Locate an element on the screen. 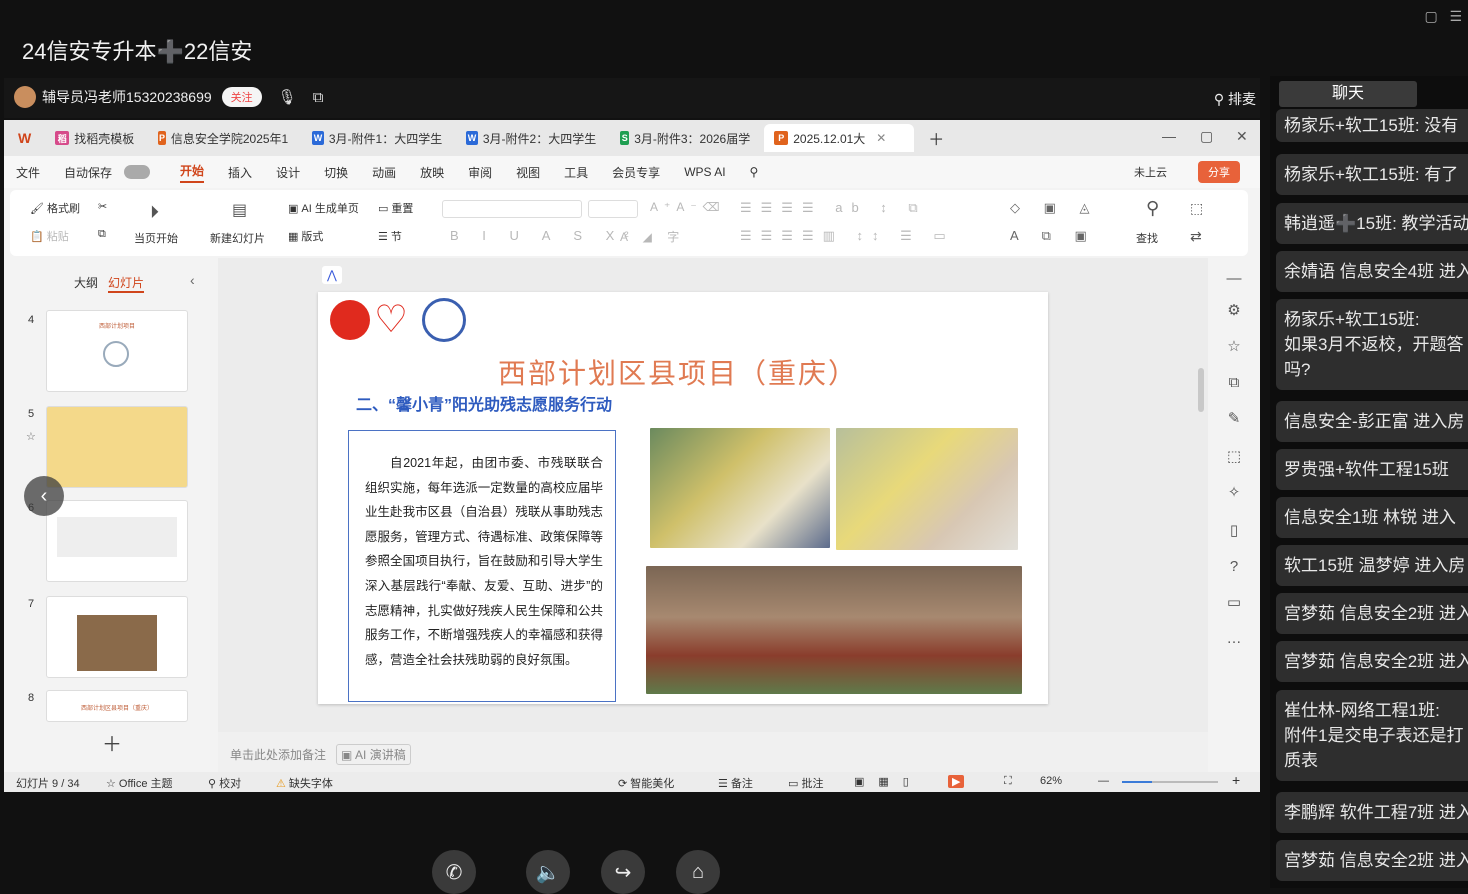 The image size is (1468, 894). menu-transition: 切换 is located at coordinates (336, 172).